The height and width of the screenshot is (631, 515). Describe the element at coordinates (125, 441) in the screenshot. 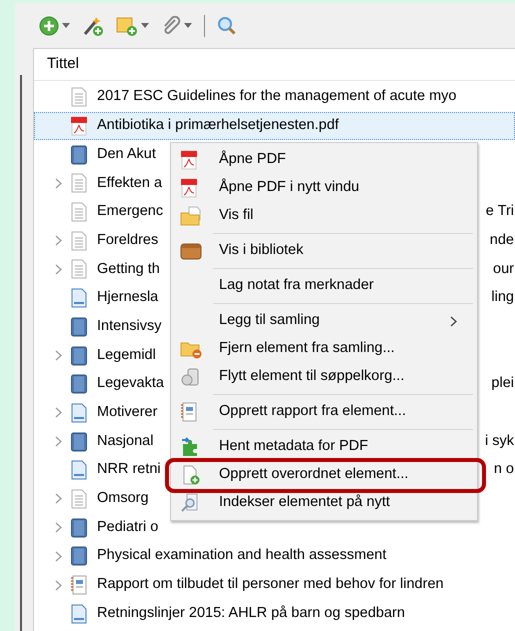

I see `row-title: Nasjonal` at that location.